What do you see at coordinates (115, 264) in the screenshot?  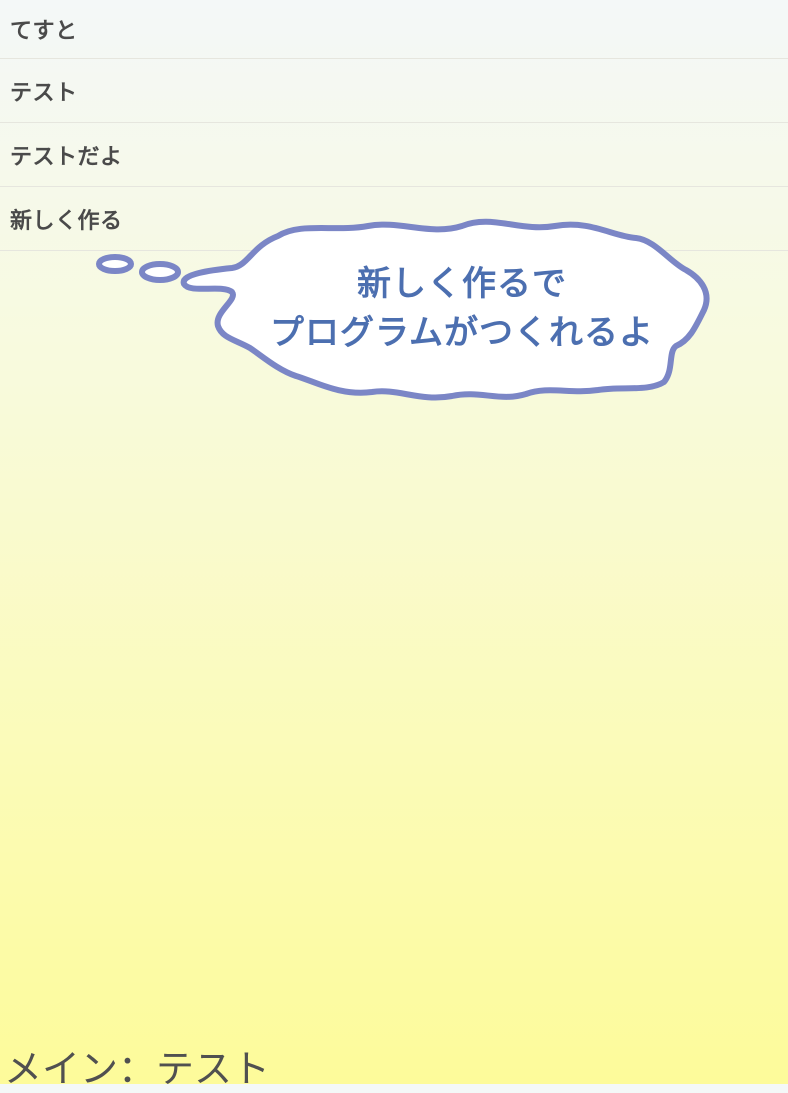 I see `thought-dot-small` at bounding box center [115, 264].